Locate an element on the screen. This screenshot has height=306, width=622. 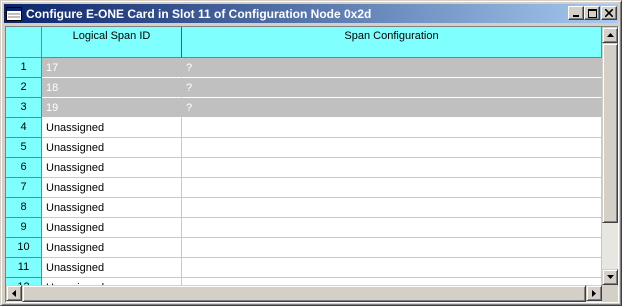
row-header: 10 is located at coordinates (24, 248).